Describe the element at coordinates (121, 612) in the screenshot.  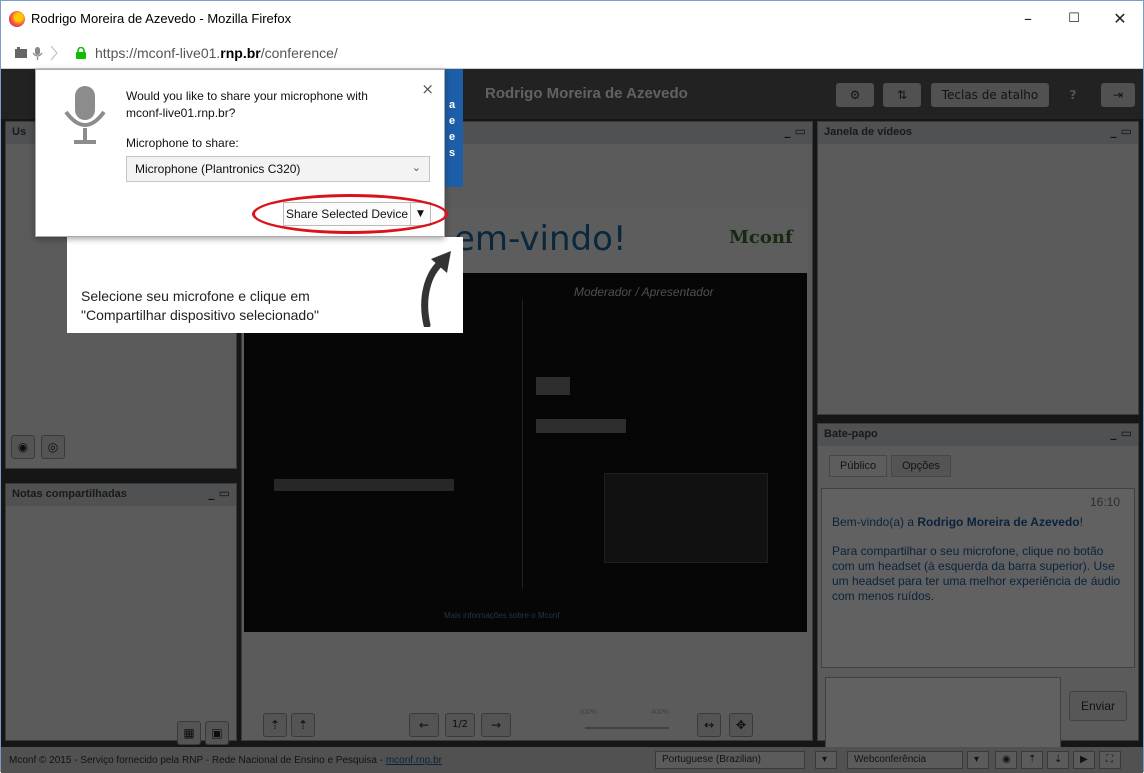
I see `notes-panel: Notas compartilhadas _ ▭` at that location.